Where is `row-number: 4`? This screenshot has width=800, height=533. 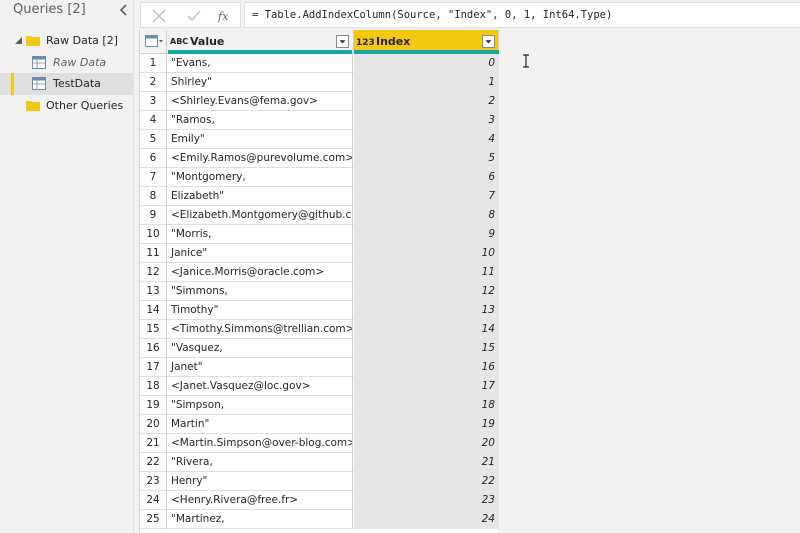
row-number: 4 is located at coordinates (153, 120).